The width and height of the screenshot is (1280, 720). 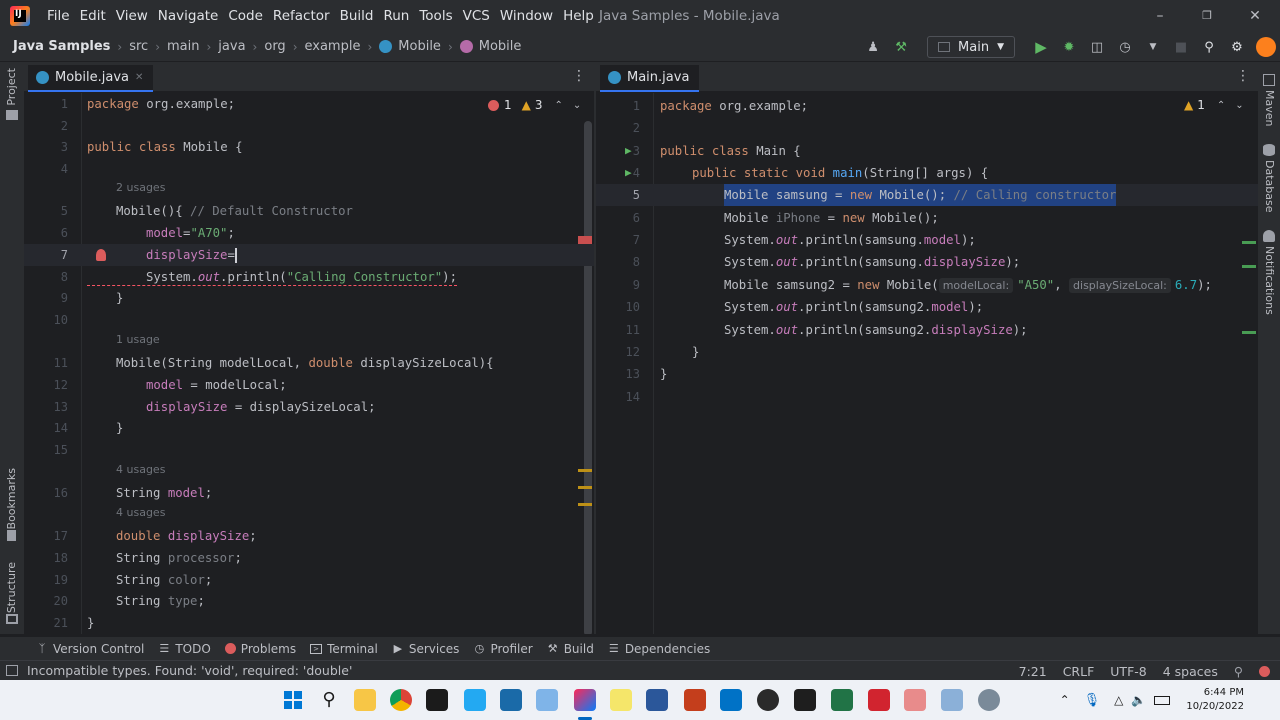 What do you see at coordinates (1097, 47) in the screenshot?
I see `coverage-icon: ◫` at bounding box center [1097, 47].